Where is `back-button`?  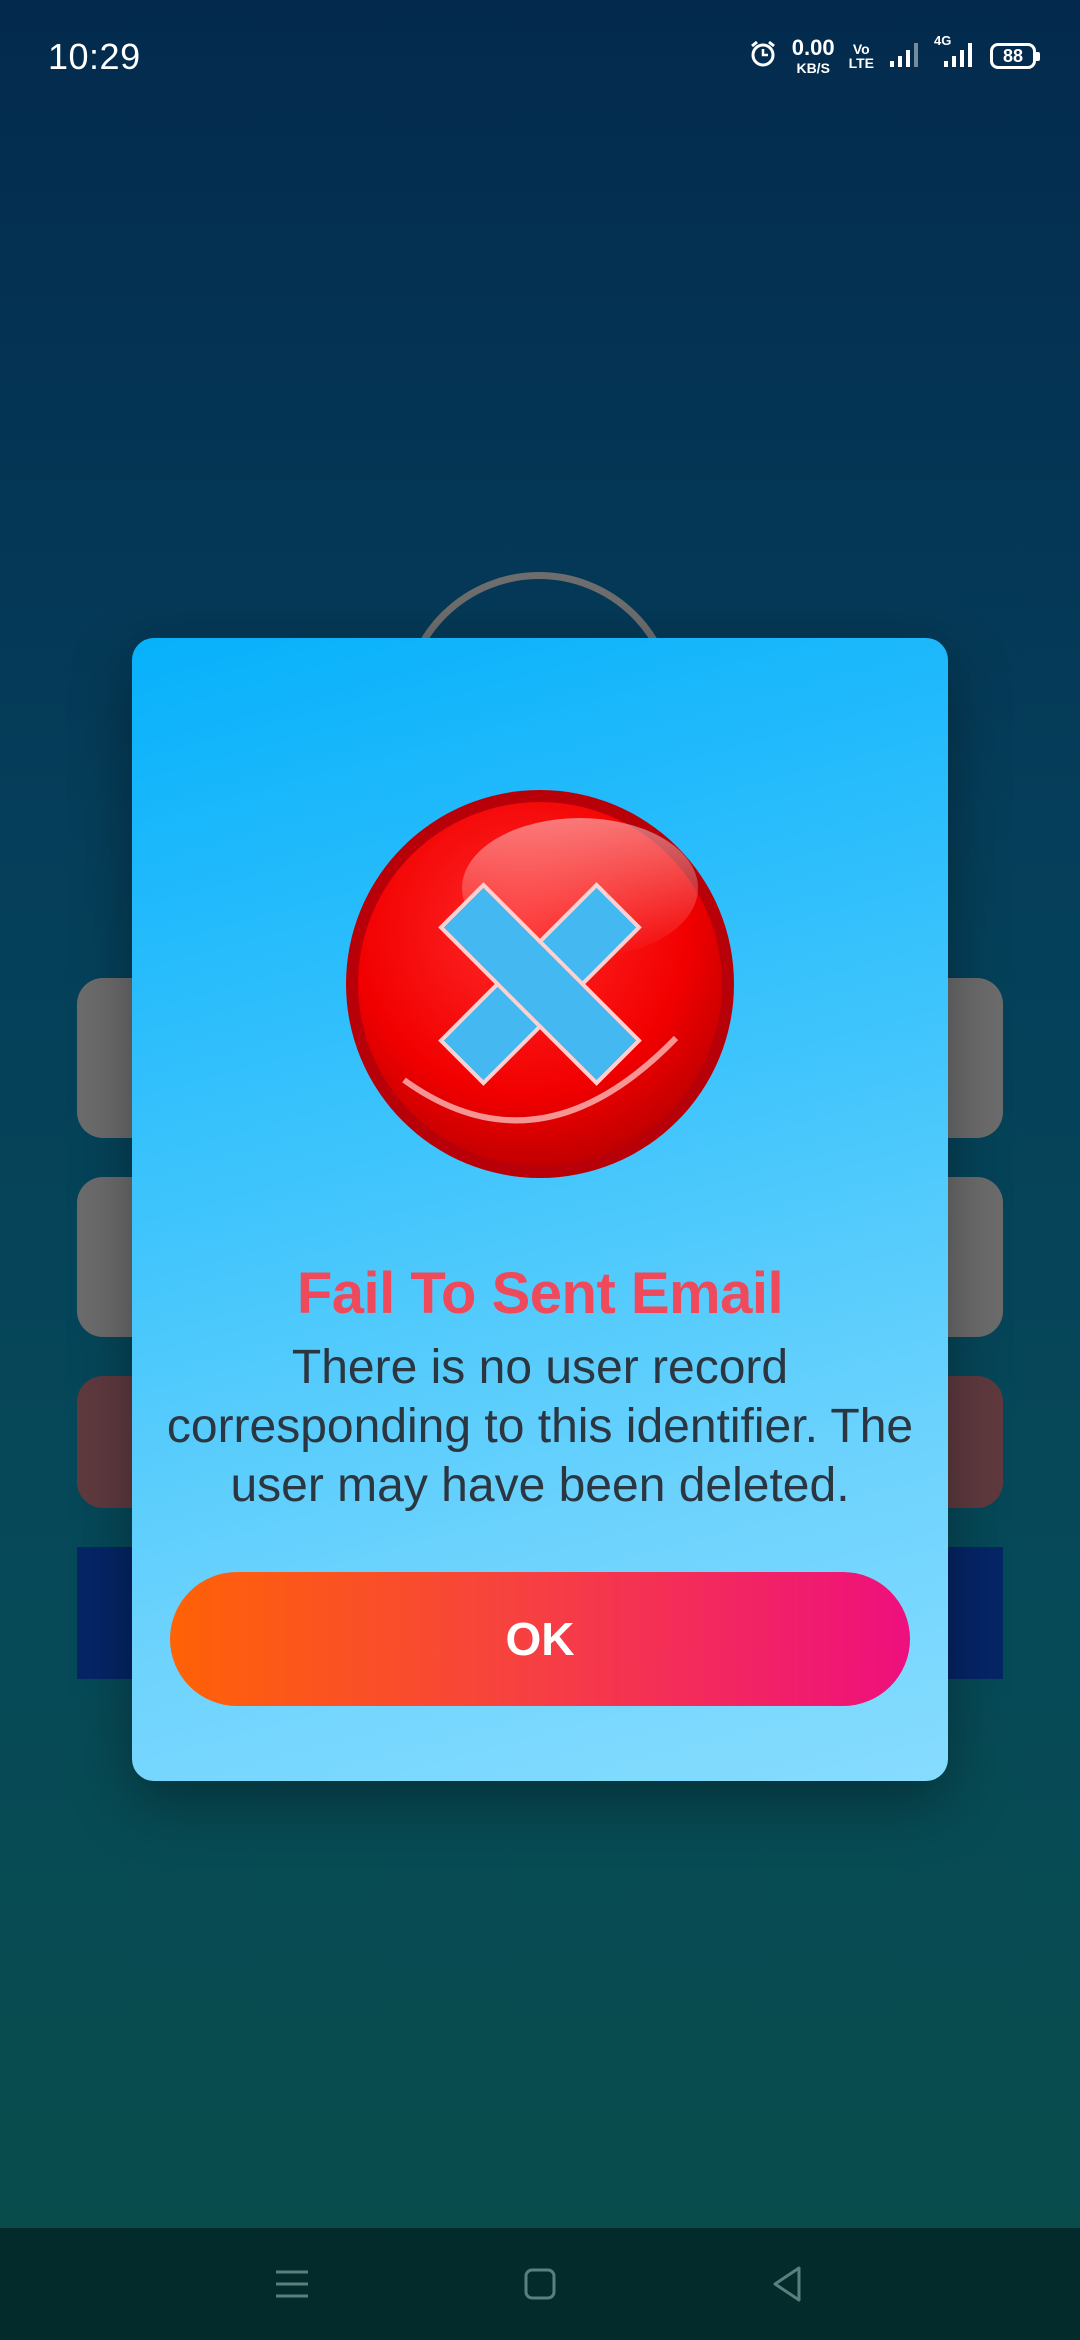
back-button is located at coordinates (787, 2286).